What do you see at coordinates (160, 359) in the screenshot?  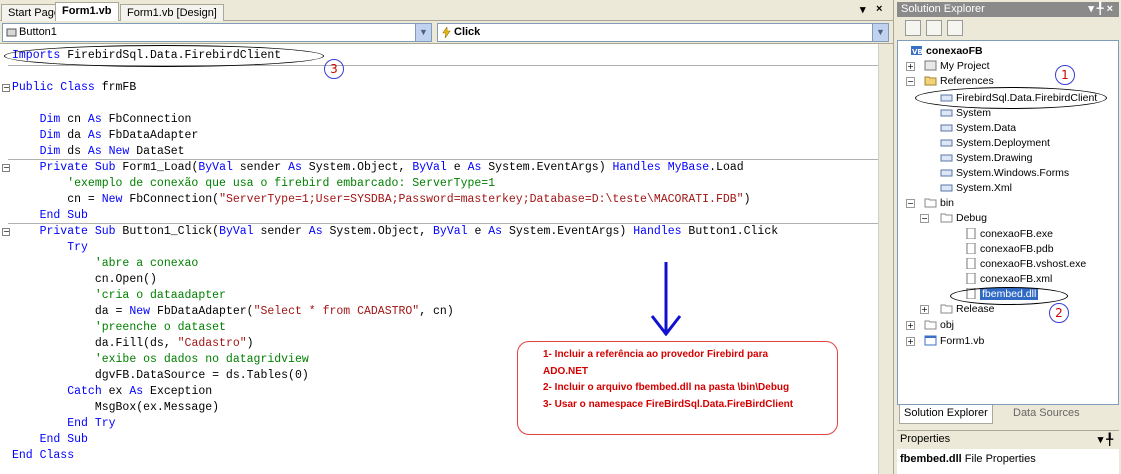 I see `code-comment: 'exibe os dados no datagridview` at bounding box center [160, 359].